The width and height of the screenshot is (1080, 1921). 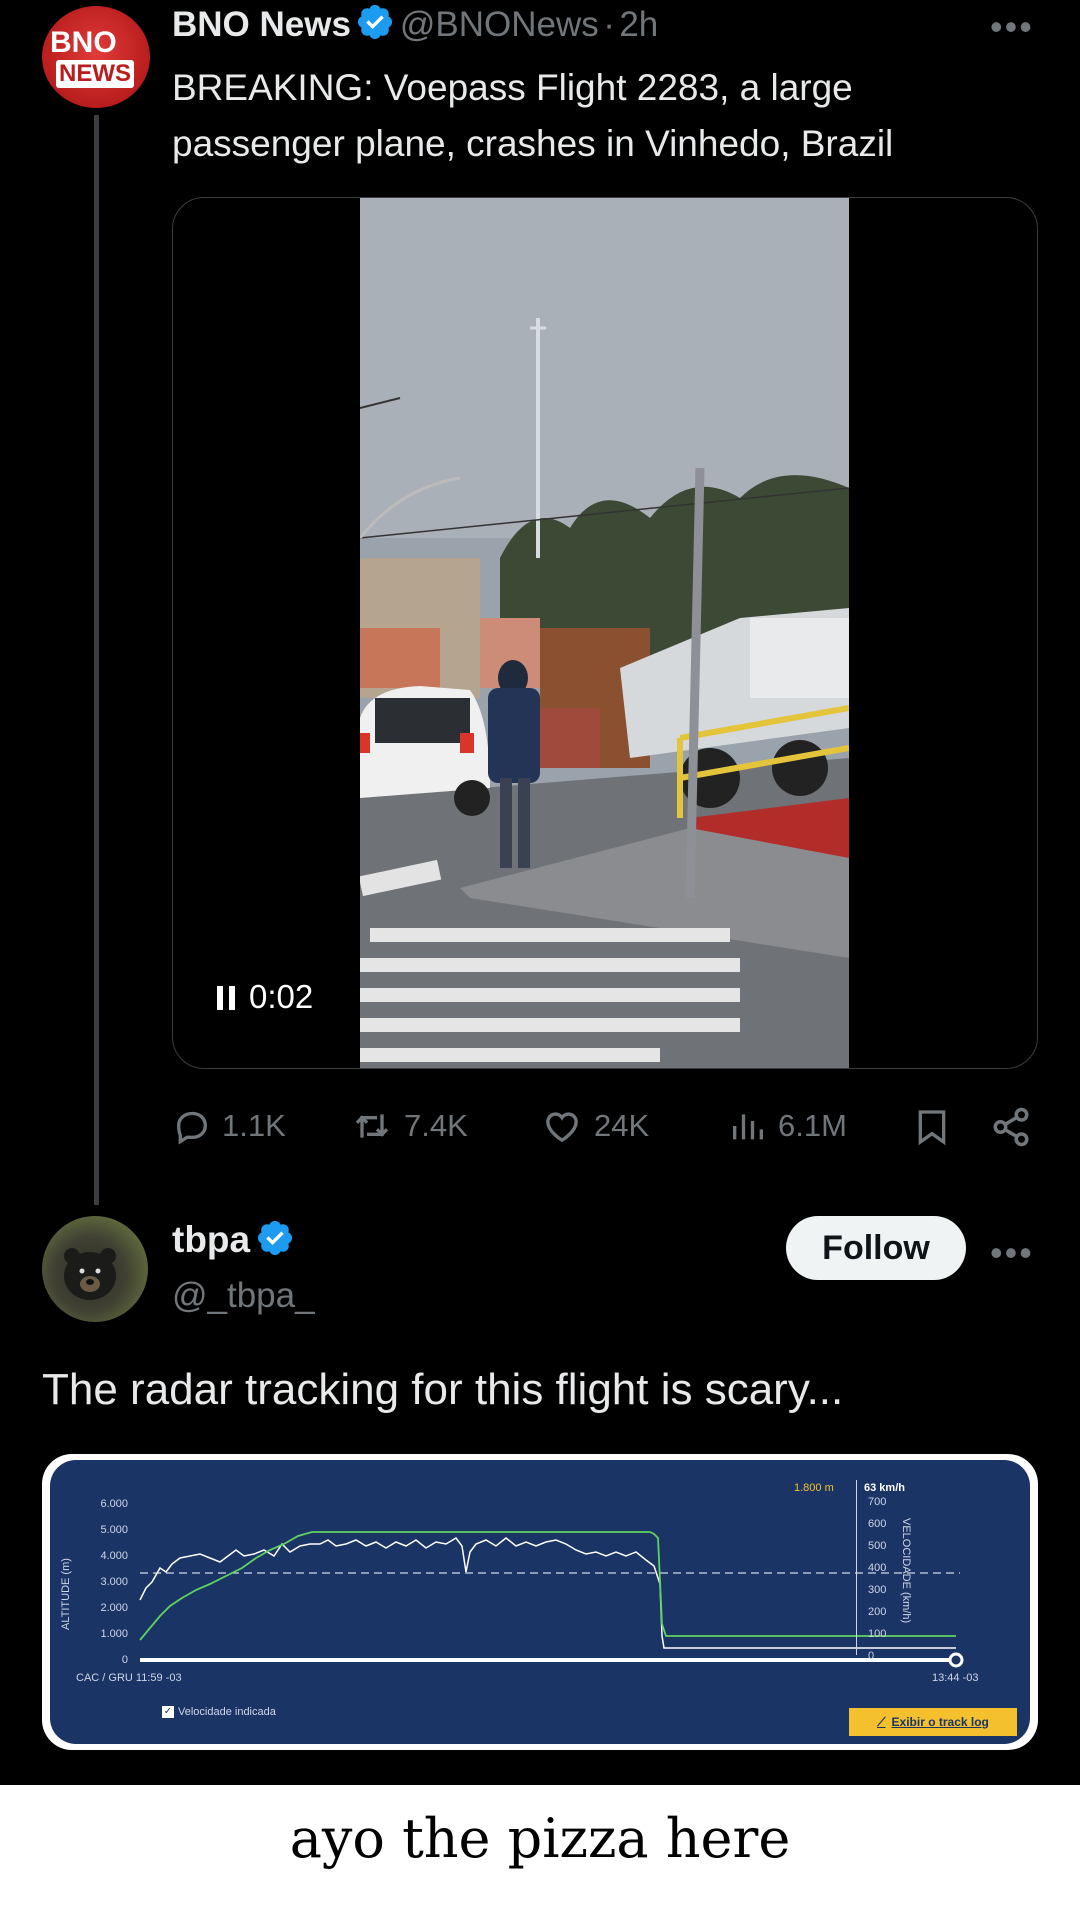 What do you see at coordinates (884, 1488) in the screenshot?
I see `current-speed: 63 km/h` at bounding box center [884, 1488].